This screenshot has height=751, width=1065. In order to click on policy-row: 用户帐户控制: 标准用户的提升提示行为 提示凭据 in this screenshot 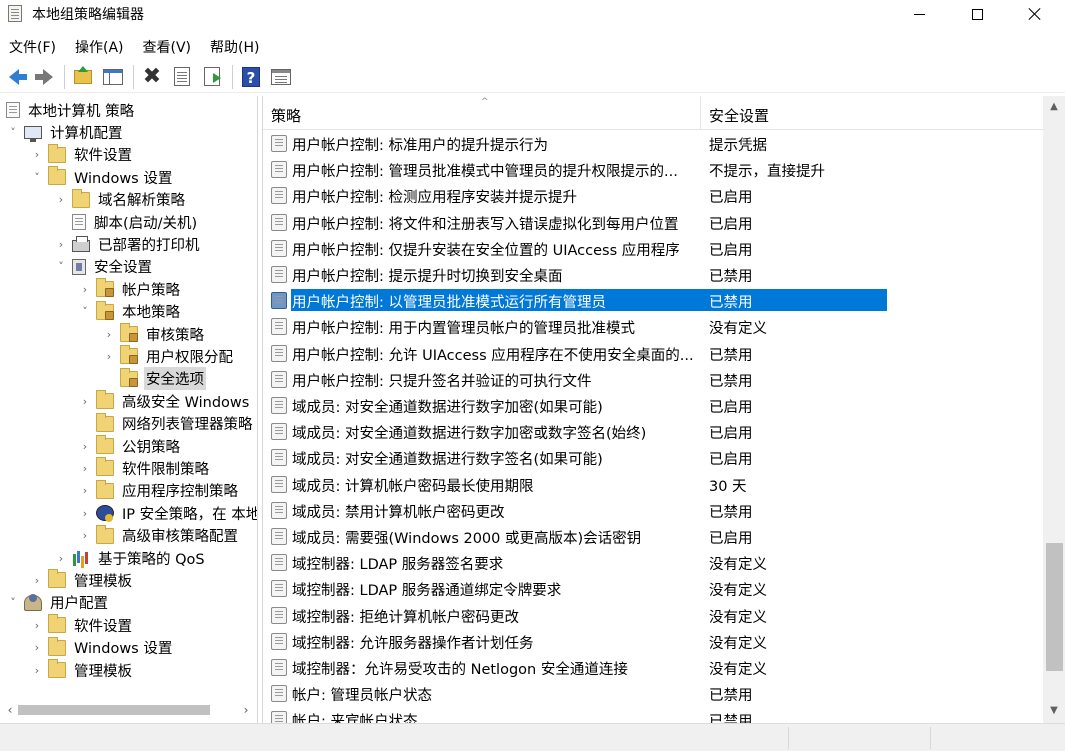, I will do `click(653, 143)`.